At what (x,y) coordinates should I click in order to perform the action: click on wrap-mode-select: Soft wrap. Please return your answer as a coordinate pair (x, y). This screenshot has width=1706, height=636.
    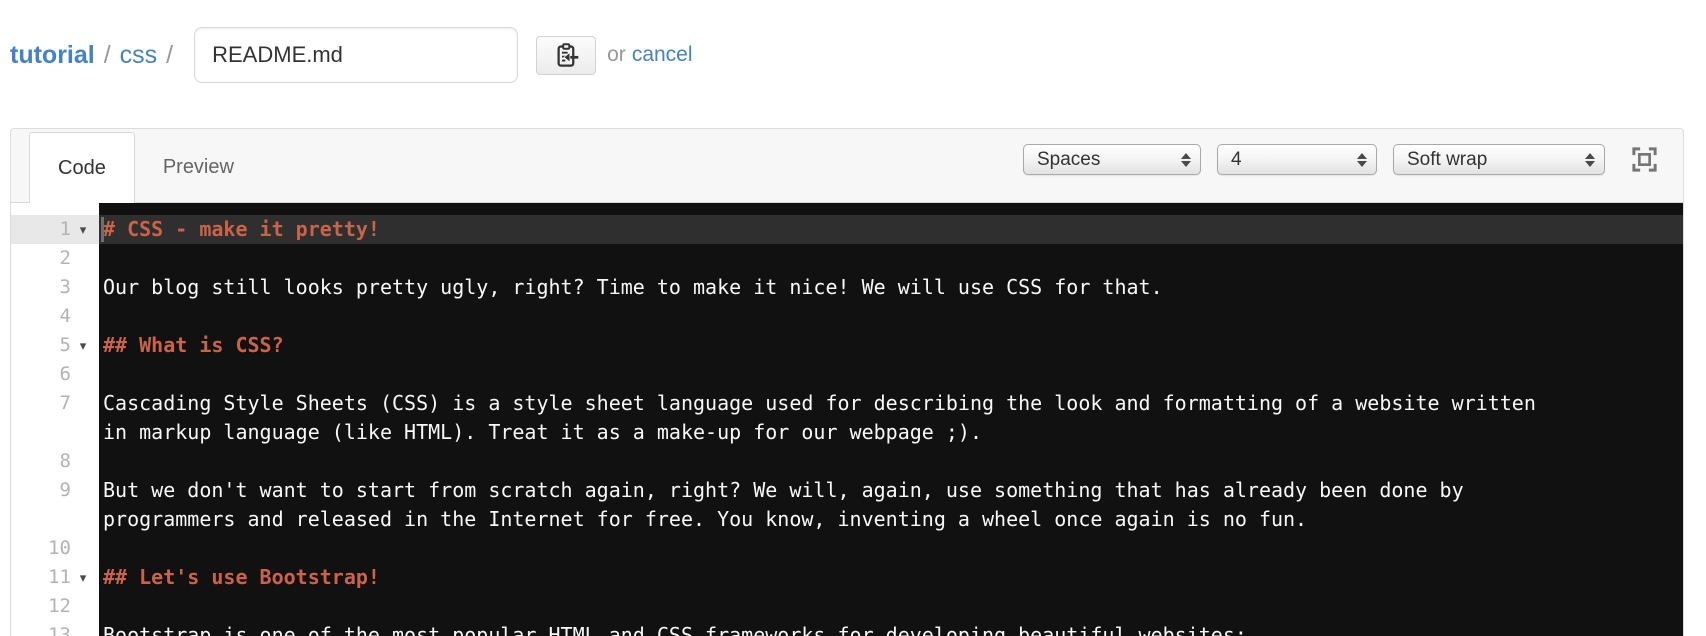
    Looking at the image, I should click on (1499, 159).